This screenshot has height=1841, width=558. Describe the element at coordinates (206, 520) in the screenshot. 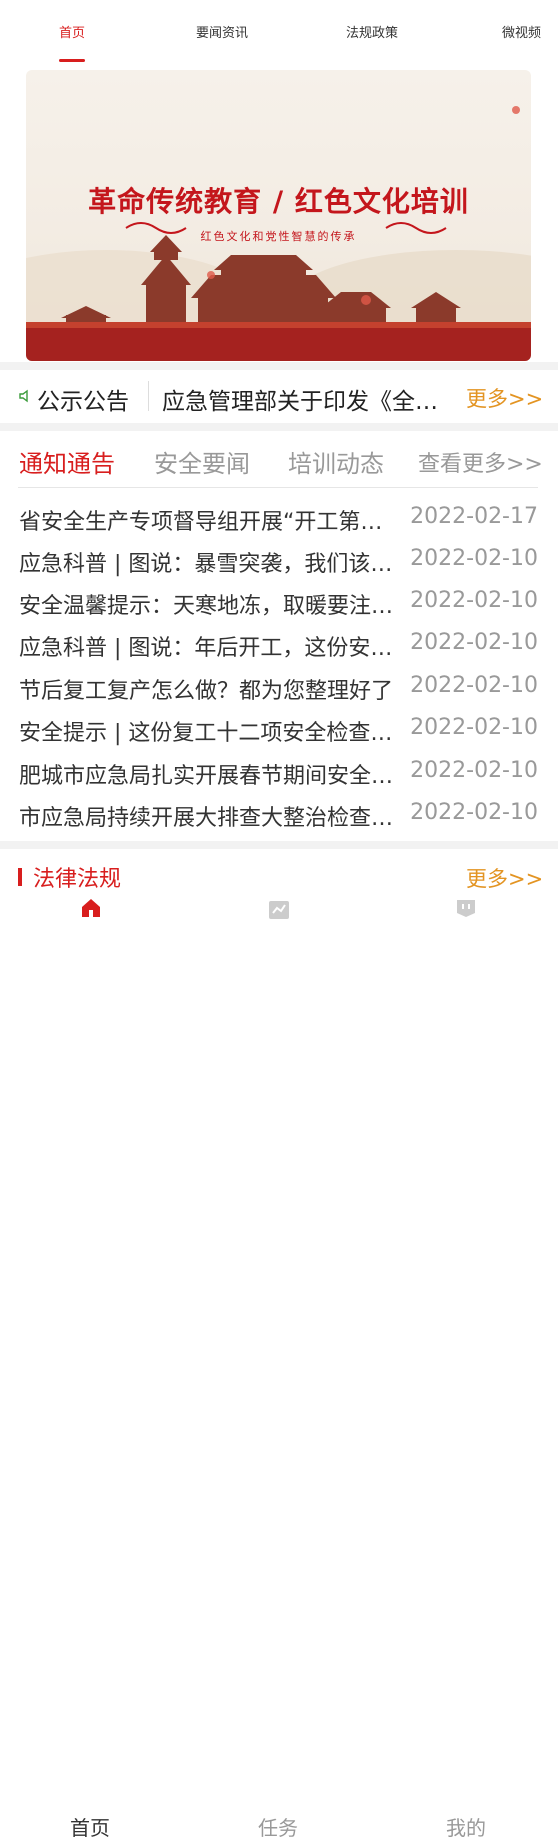

I see `news-item-title: 省安全生产专项督导组开展“开工第一课”活动` at that location.